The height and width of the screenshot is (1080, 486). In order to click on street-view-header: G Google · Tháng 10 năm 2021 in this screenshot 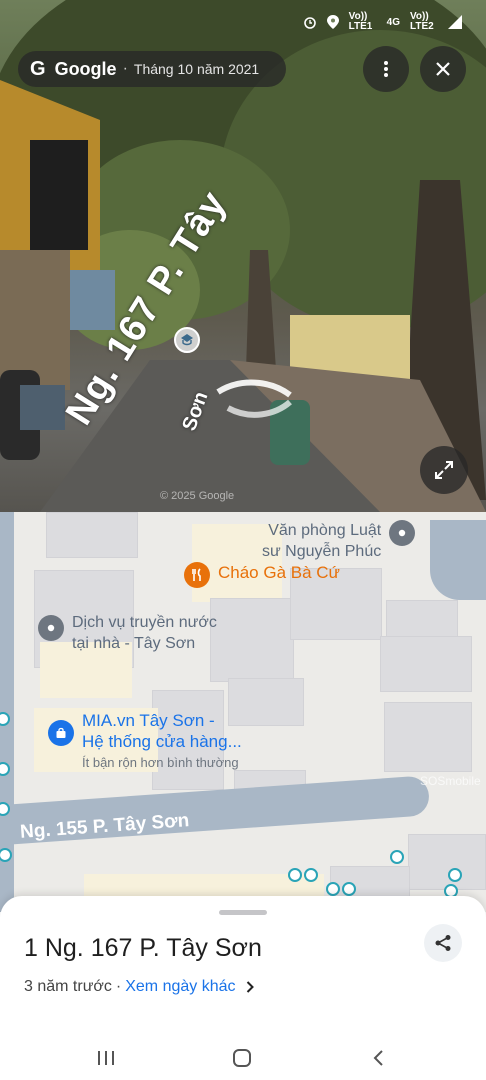, I will do `click(152, 69)`.